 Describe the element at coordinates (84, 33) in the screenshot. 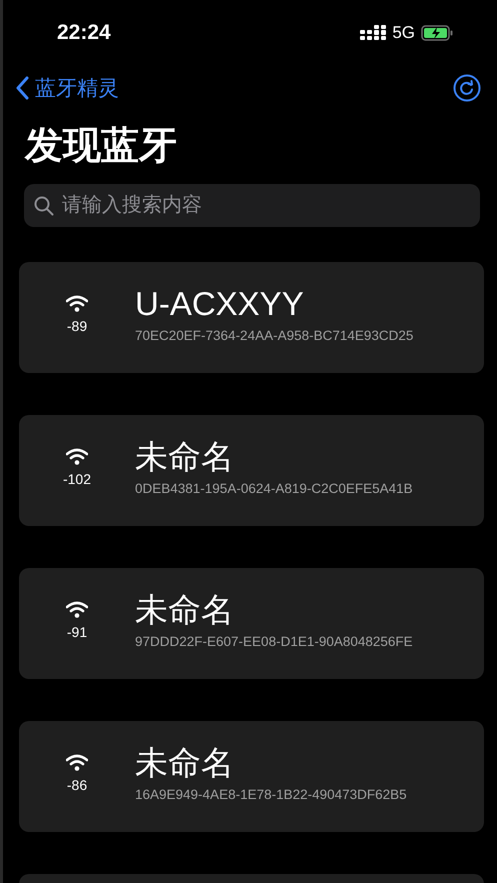

I see `status-time: 22:24` at that location.